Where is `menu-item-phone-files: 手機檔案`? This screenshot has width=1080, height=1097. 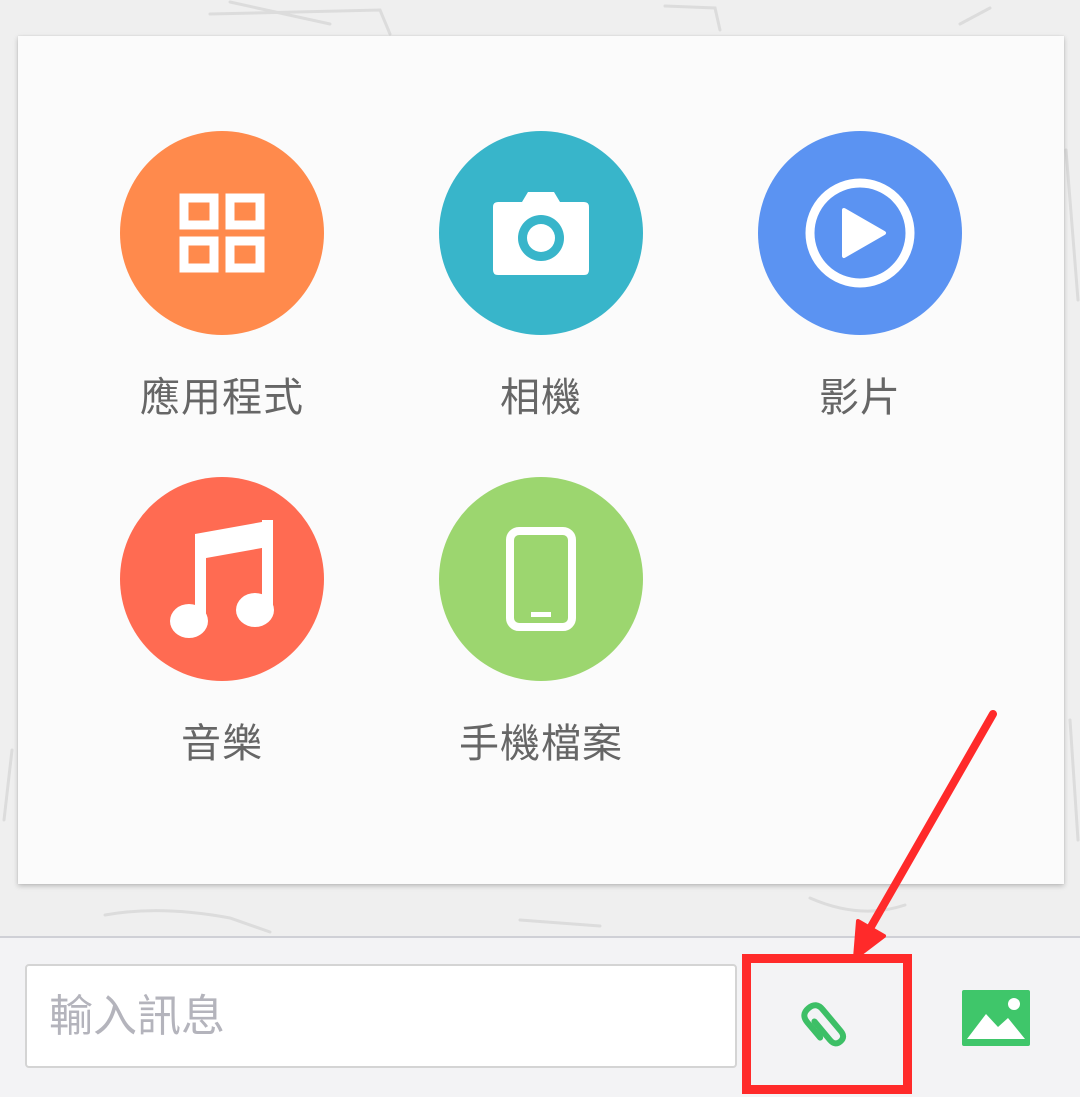
menu-item-phone-files: 手機檔案 is located at coordinates (541, 637).